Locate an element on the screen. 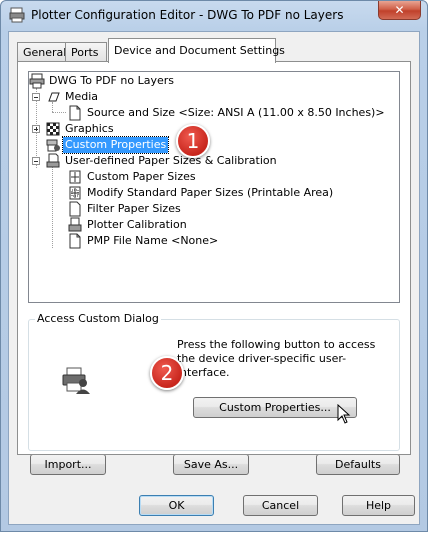 This screenshot has height=534, width=430. help-button: Help is located at coordinates (378, 505).